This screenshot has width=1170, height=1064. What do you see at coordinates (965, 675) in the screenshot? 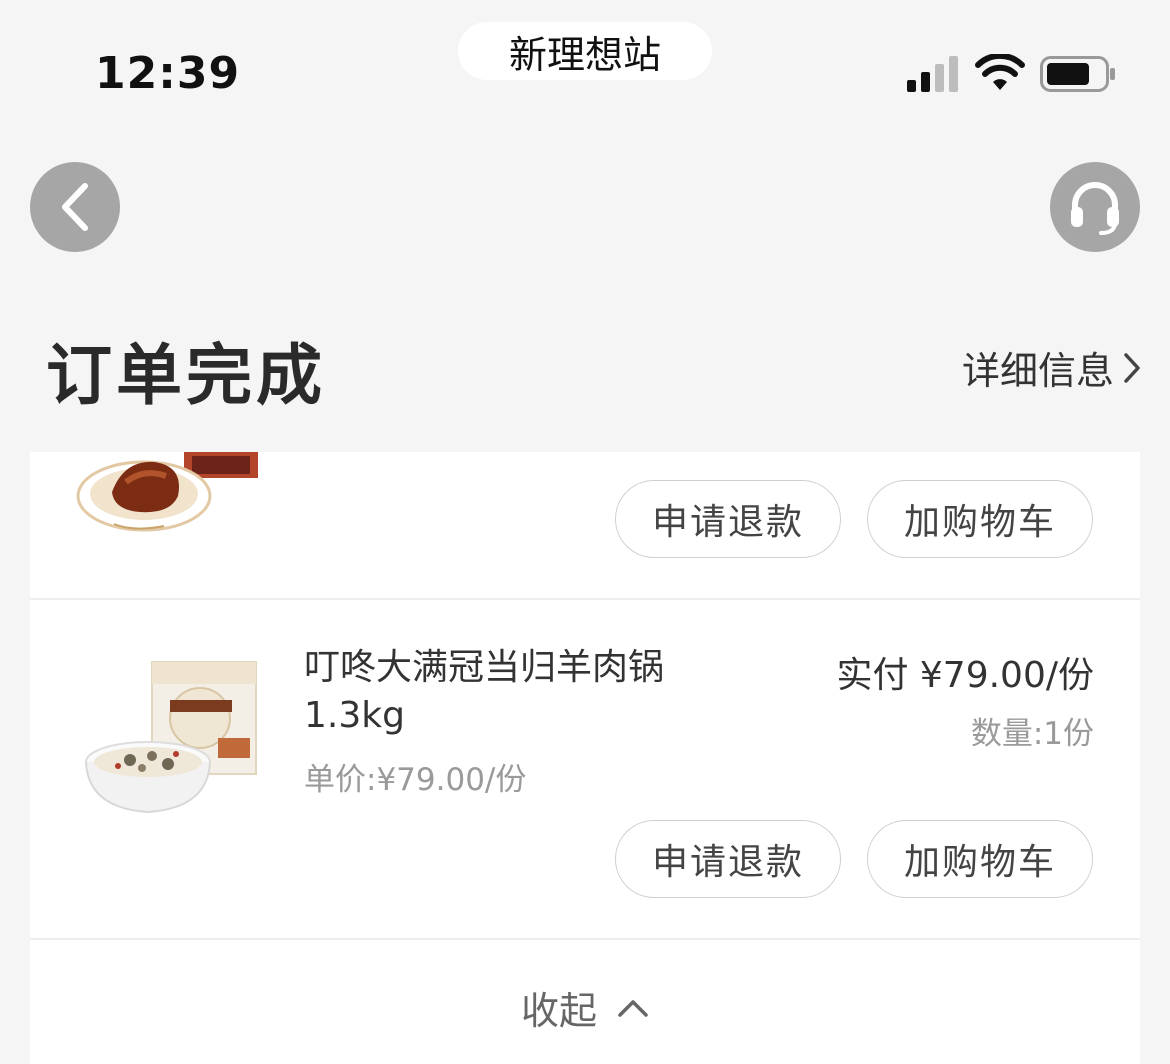
I see `paid-amount: 实付 ¥79.00/份` at bounding box center [965, 675].